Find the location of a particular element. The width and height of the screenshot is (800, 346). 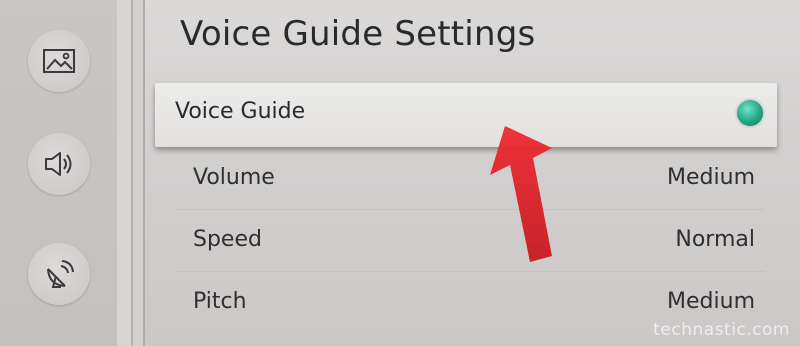

sound-icon is located at coordinates (58, 164).